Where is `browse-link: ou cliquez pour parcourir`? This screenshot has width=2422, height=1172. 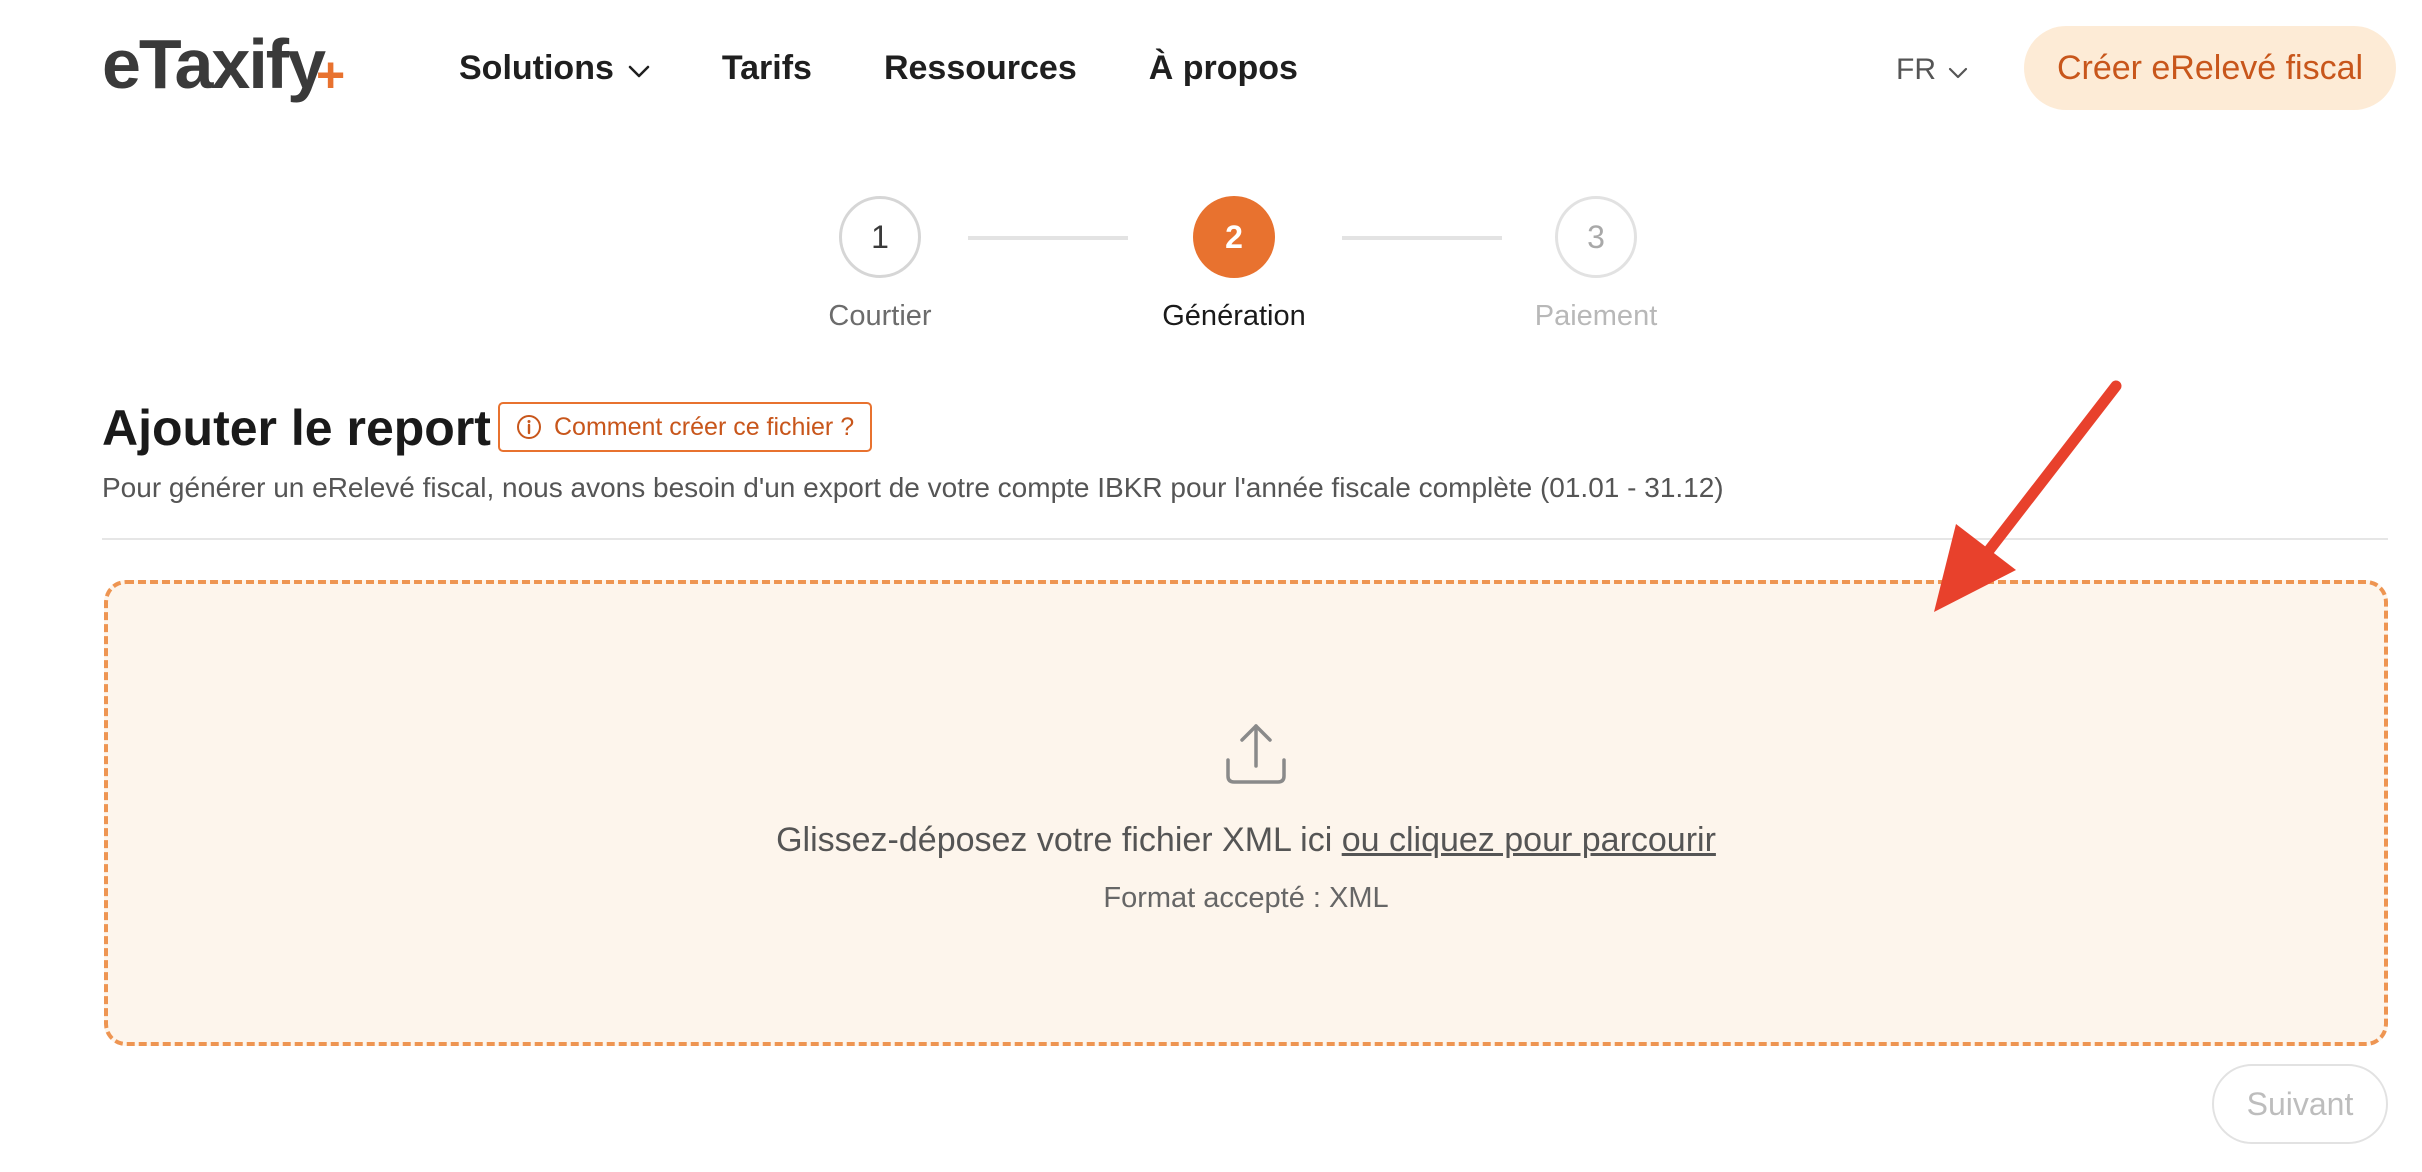 browse-link: ou cliquez pour parcourir is located at coordinates (1529, 840).